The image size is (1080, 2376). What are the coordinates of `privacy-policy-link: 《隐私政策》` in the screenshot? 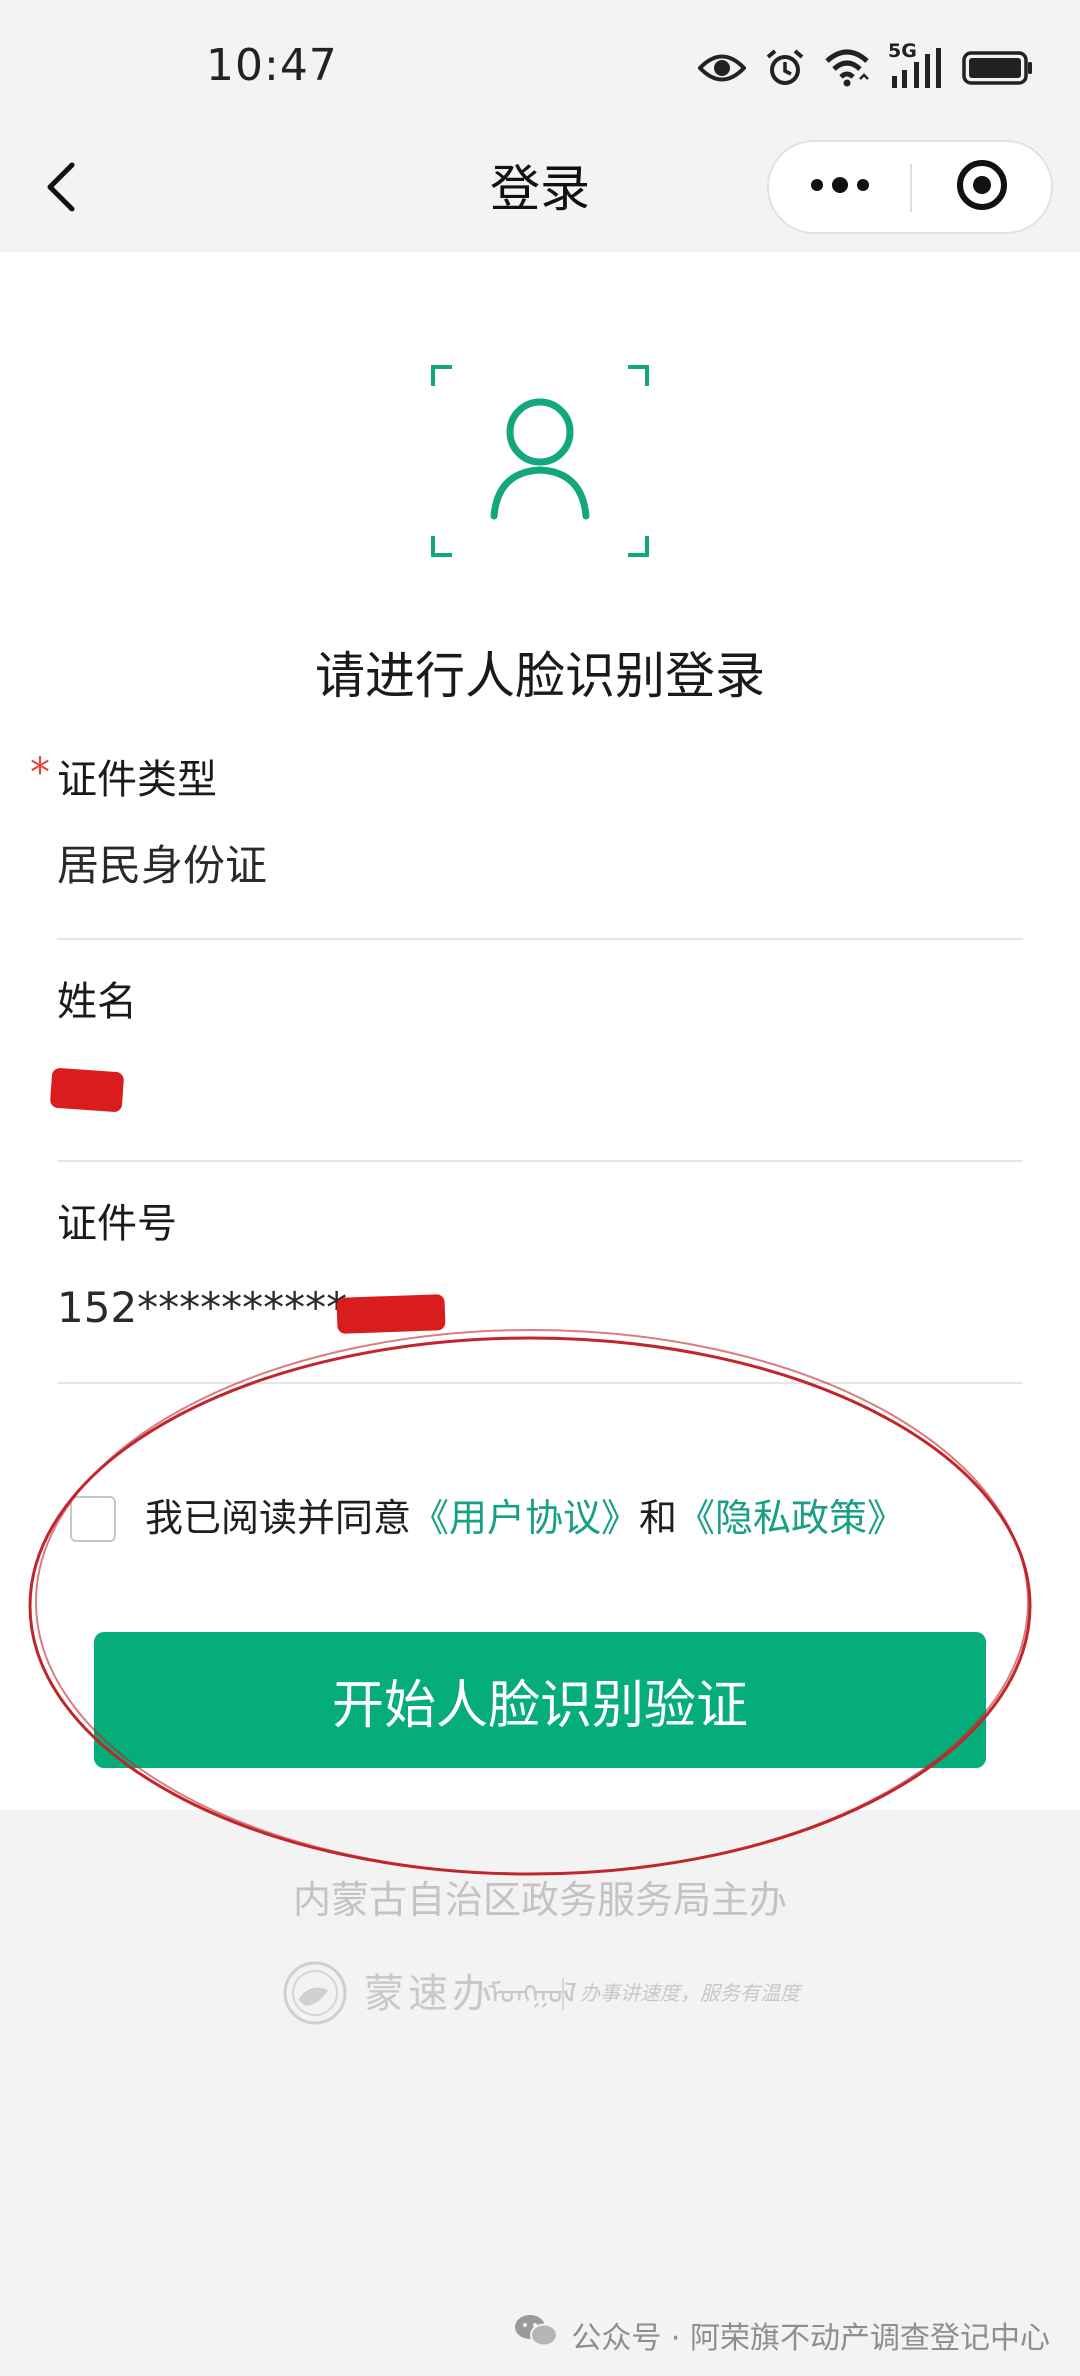 It's located at (791, 1518).